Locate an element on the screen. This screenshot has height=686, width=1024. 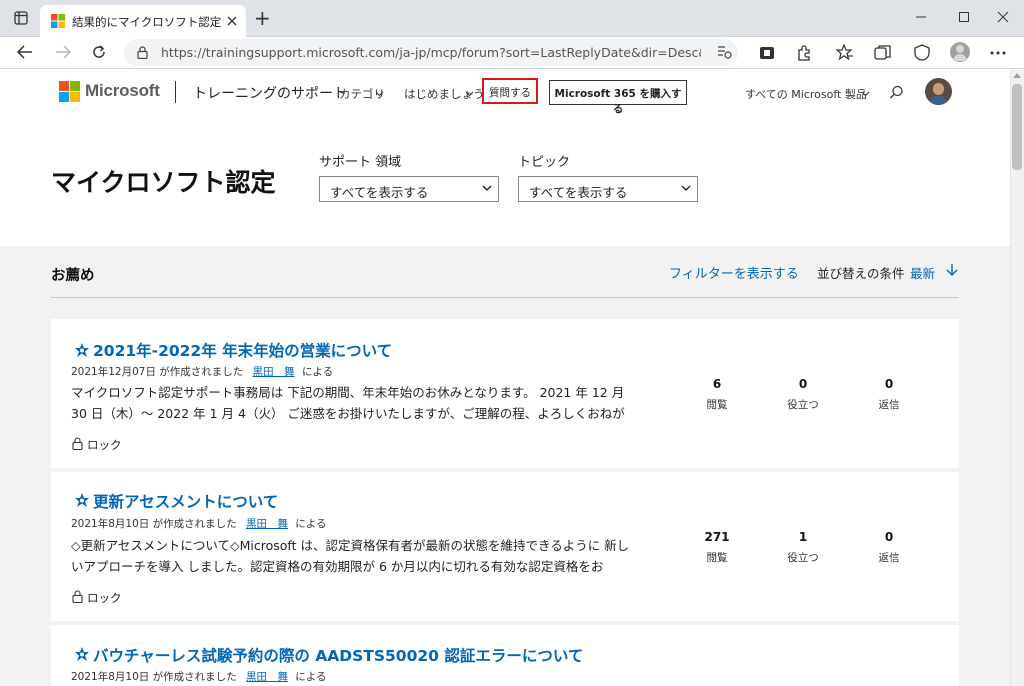
buy-microsoft-365-label: Microsoft 365 を購入する is located at coordinates (618, 101).